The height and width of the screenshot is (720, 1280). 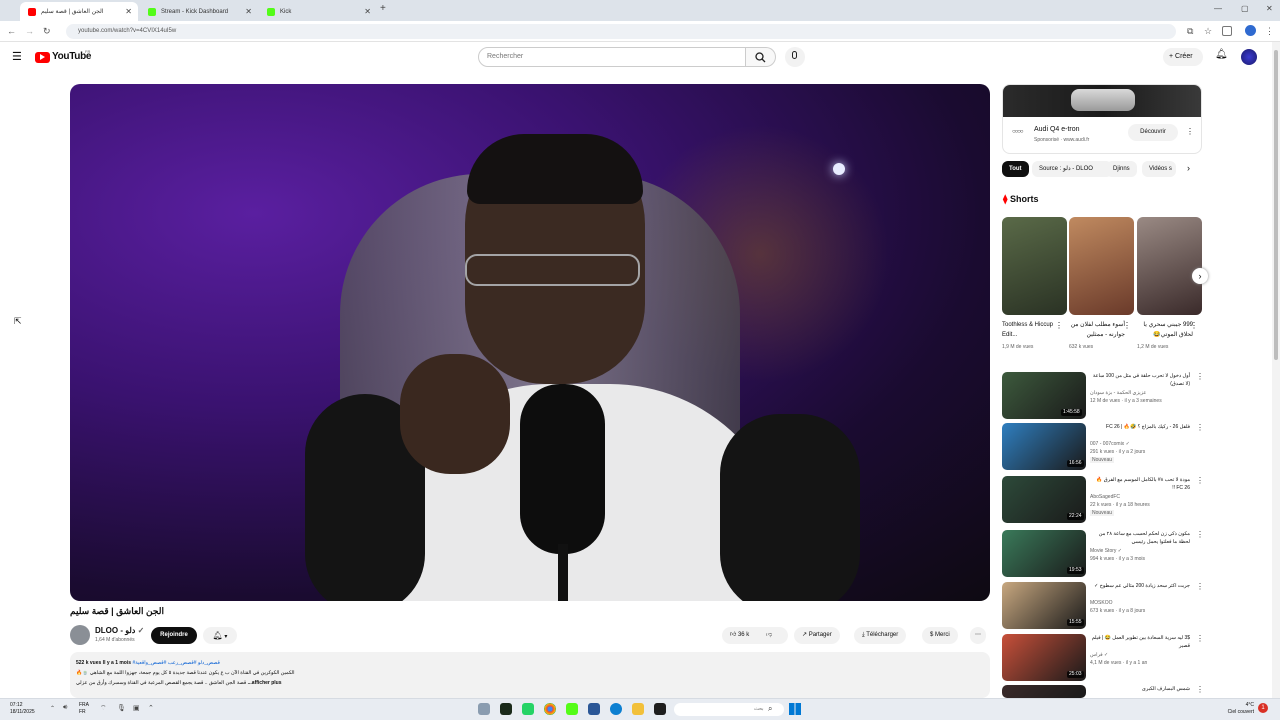 What do you see at coordinates (11, 31) in the screenshot?
I see `back-icon: ←` at bounding box center [11, 31].